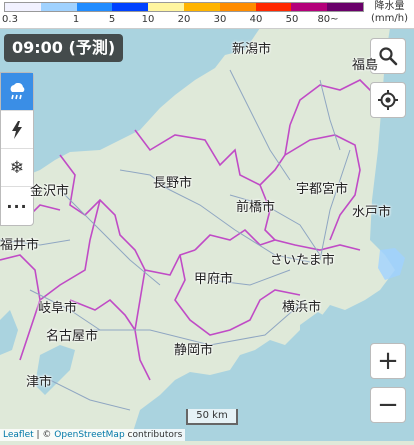 Image resolution: width=414 pixels, height=445 pixels. I want to click on layer-selector: ❄ ···, so click(17, 149).